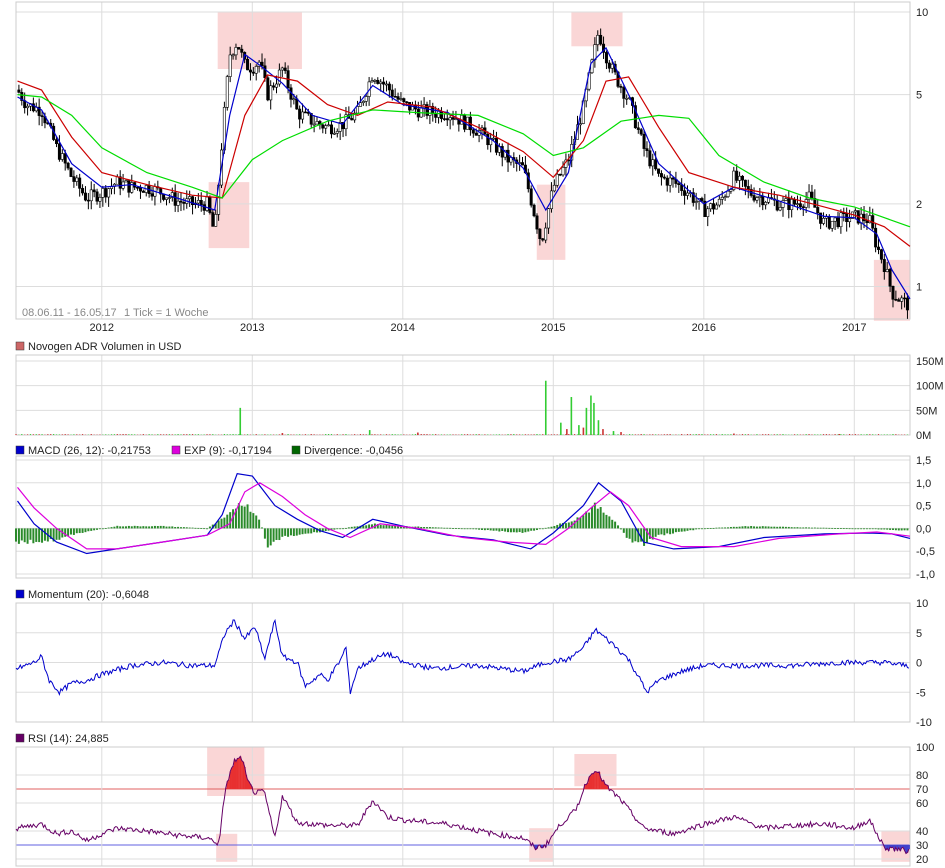  Describe the element at coordinates (20, 738) in the screenshot. I see `rsi-legend-swatch` at that location.